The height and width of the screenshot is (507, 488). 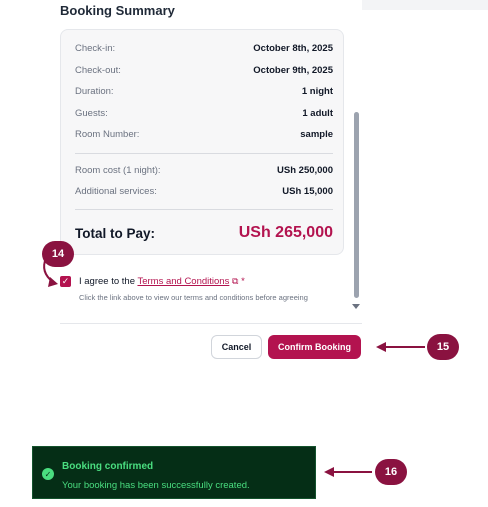 I want to click on arrow-16-head, so click(x=329, y=472).